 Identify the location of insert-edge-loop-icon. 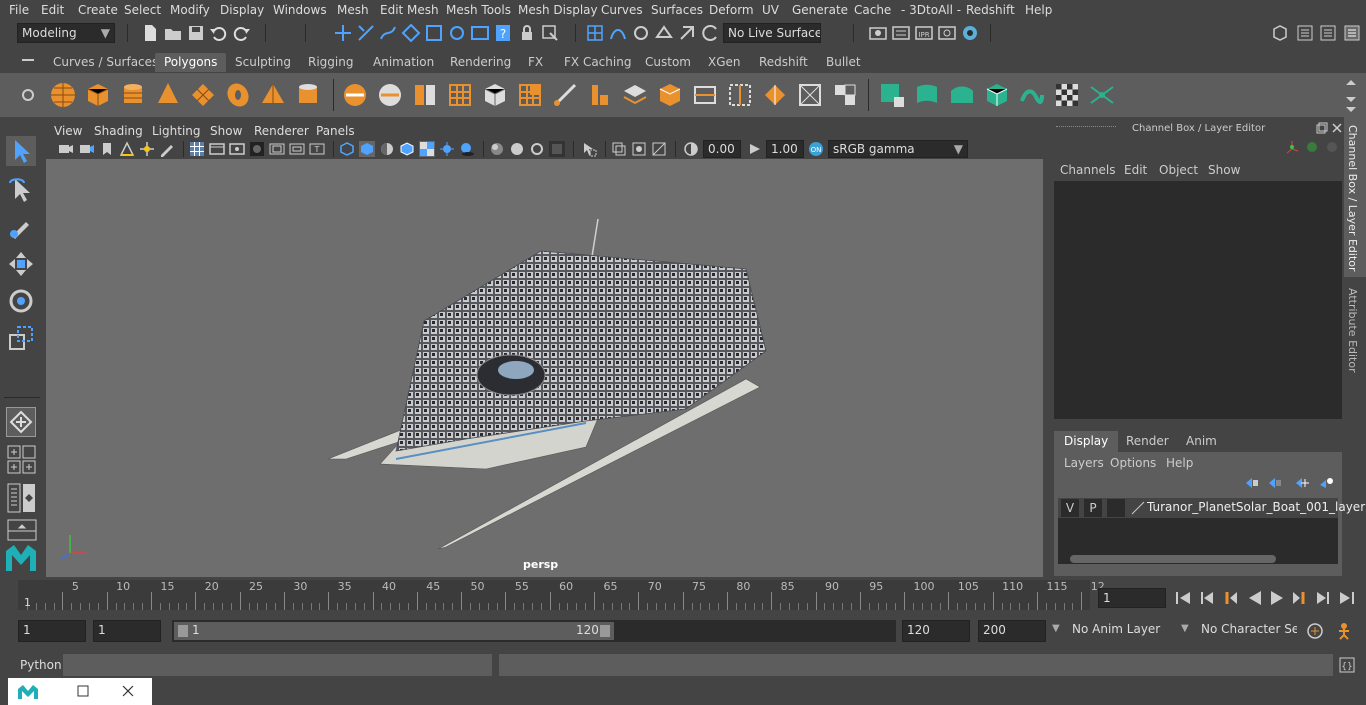
(740, 95).